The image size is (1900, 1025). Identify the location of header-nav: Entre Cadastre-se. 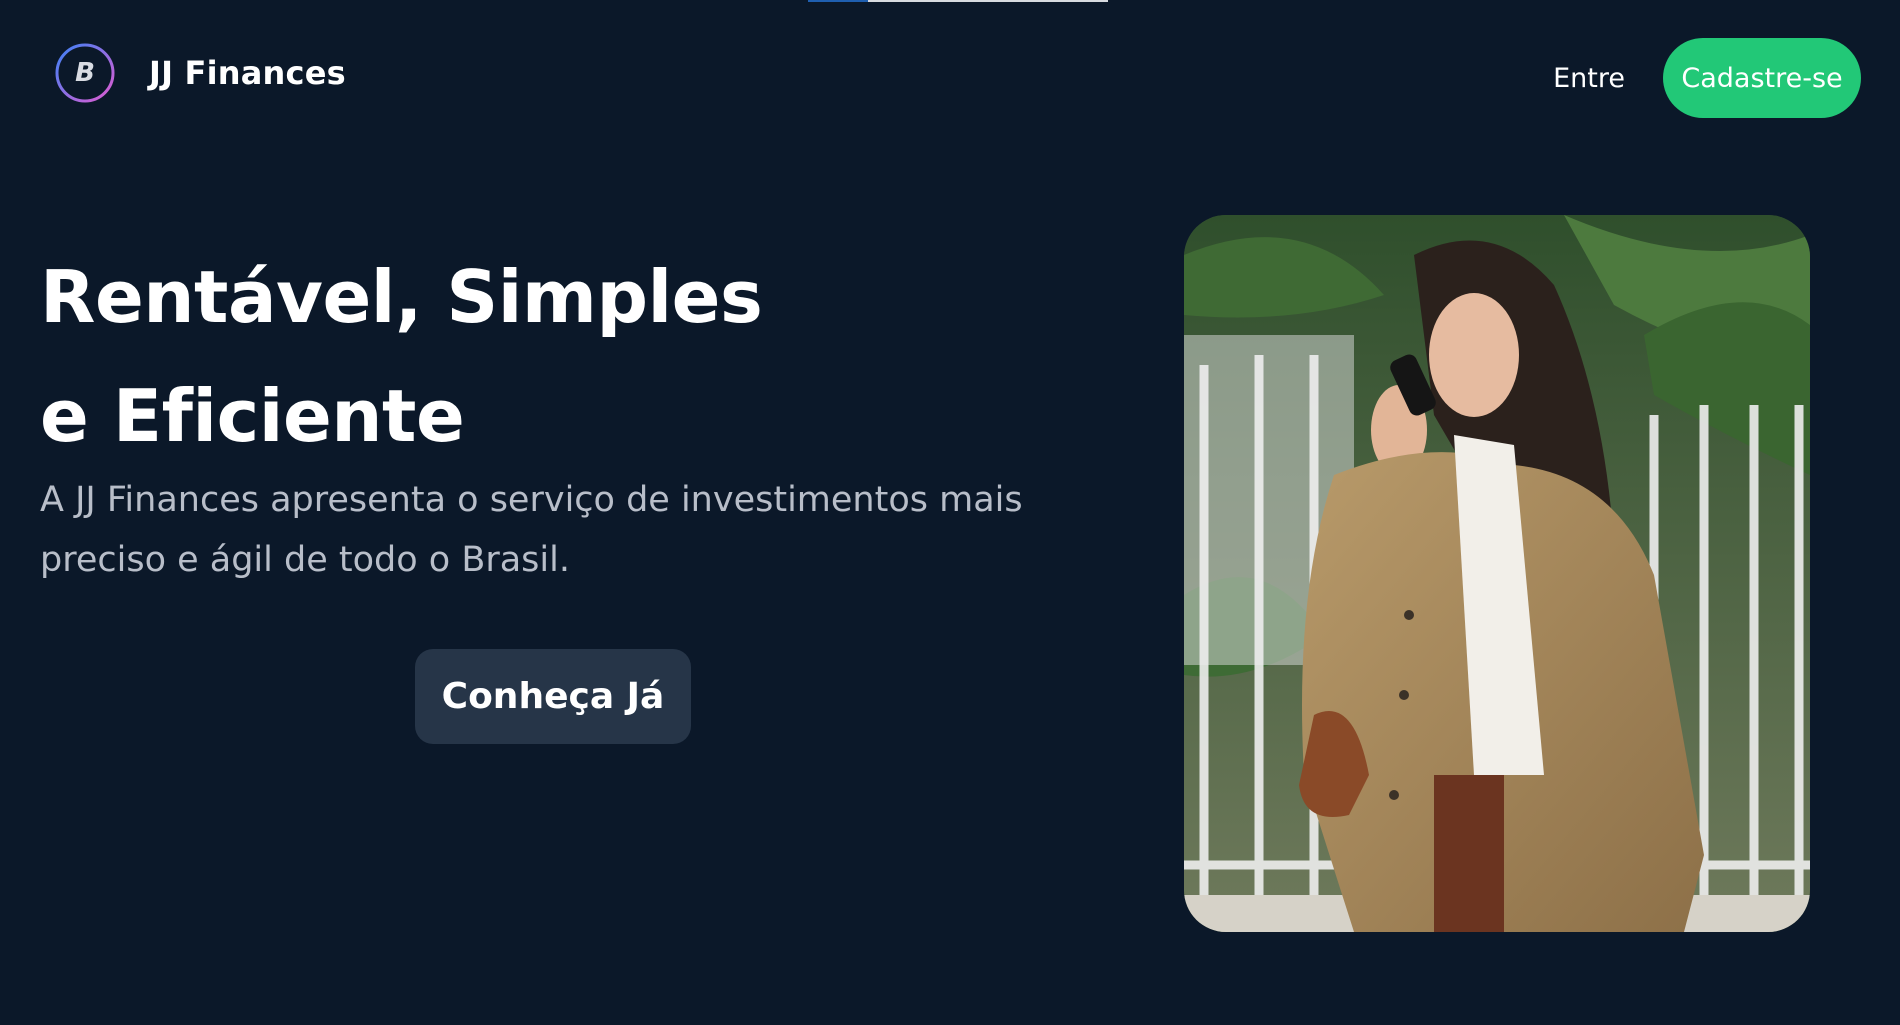
(1707, 78).